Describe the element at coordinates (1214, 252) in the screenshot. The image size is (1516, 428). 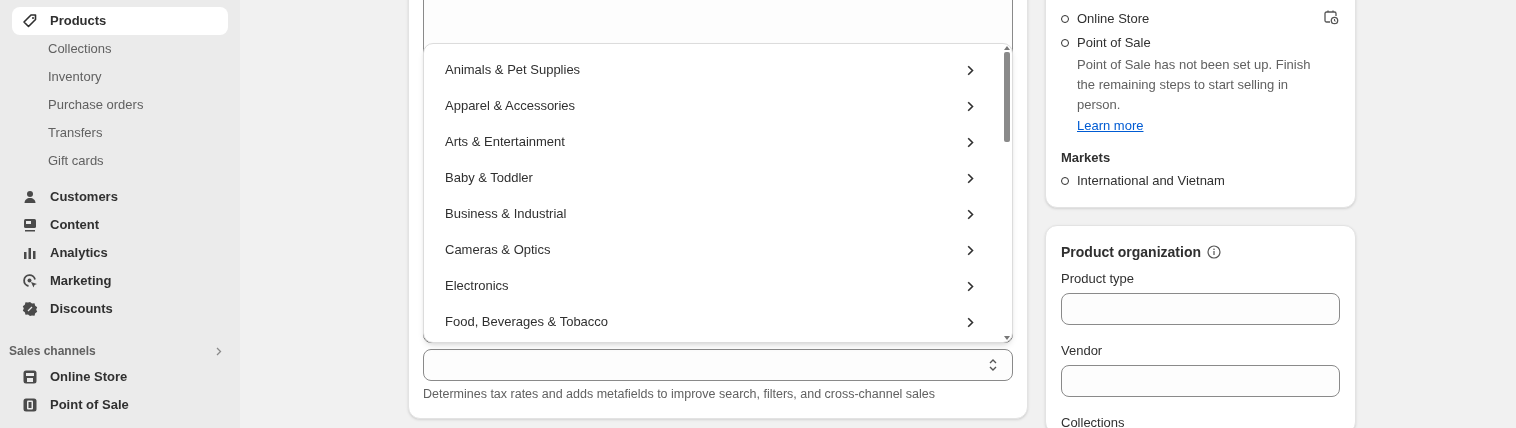
I see `info-icon` at that location.